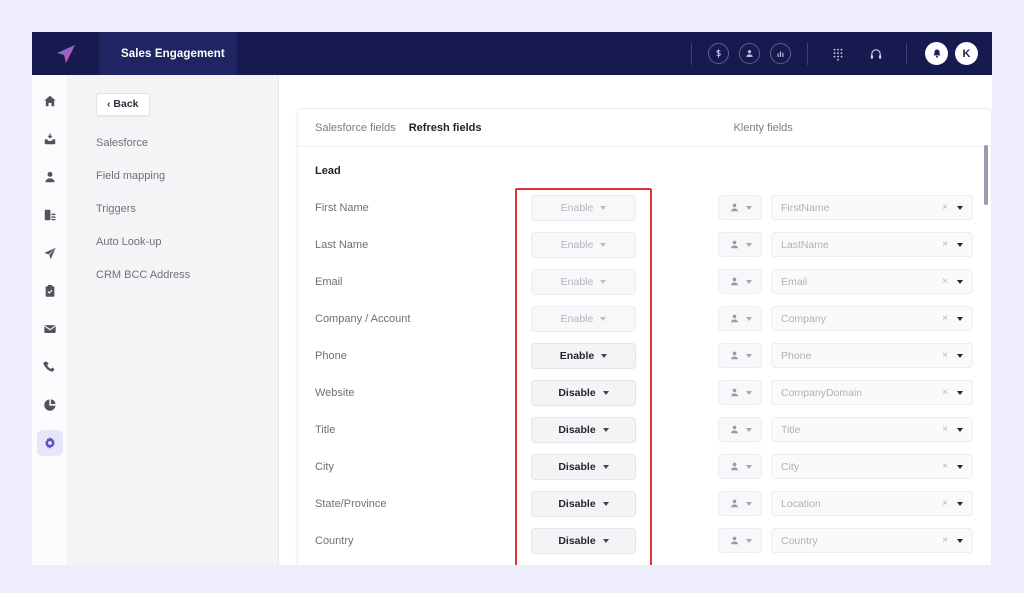  I want to click on left-icon-rail, so click(50, 320).